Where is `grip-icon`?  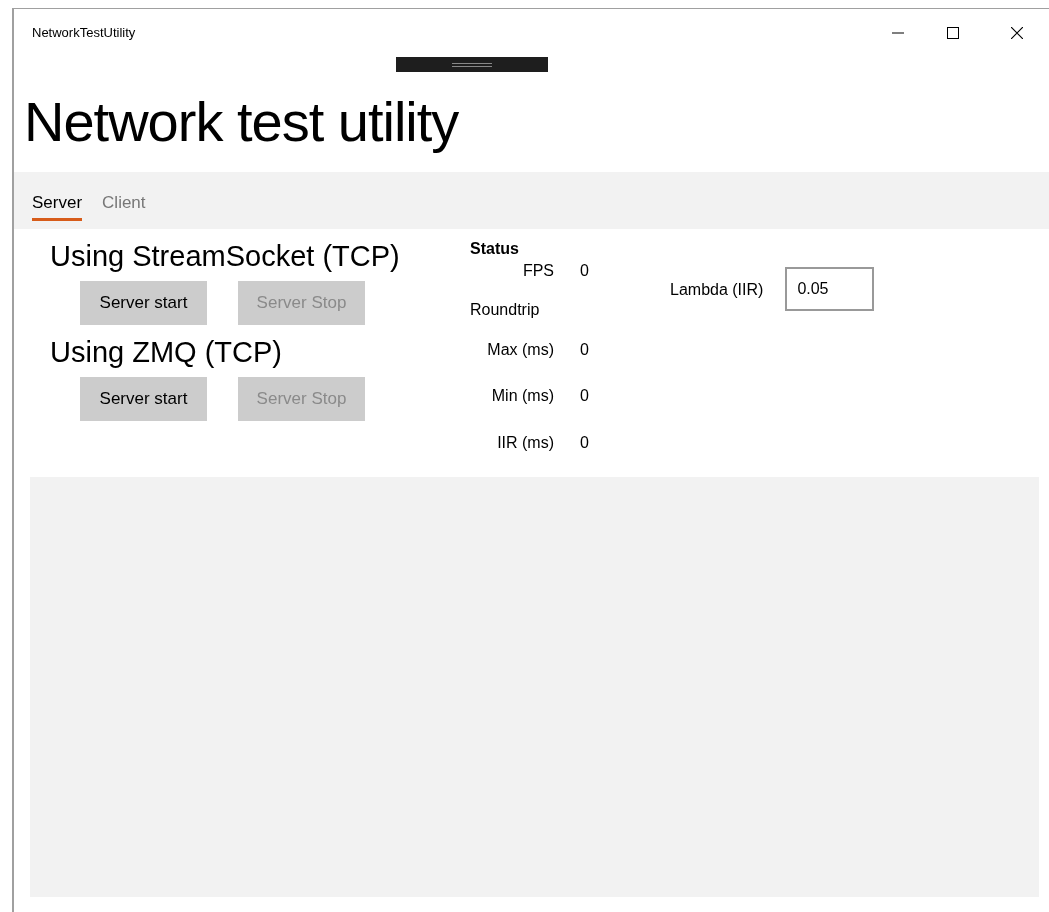 grip-icon is located at coordinates (471, 64).